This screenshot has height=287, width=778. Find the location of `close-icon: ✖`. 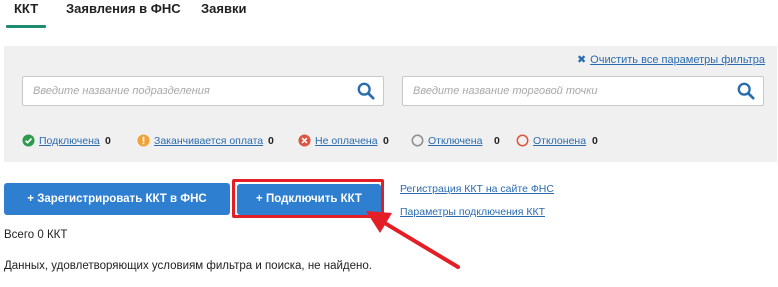

close-icon: ✖ is located at coordinates (581, 60).